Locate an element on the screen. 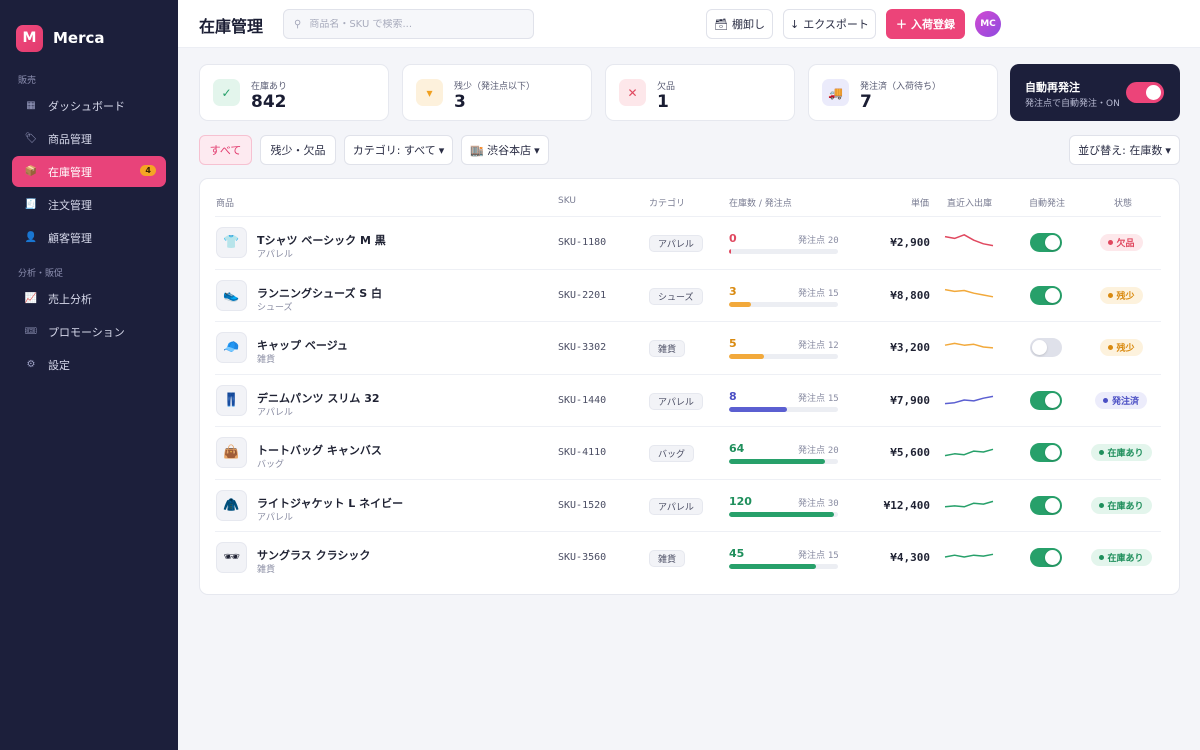 The height and width of the screenshot is (750, 1200). category-tag: 雑貨 is located at coordinates (667, 348).